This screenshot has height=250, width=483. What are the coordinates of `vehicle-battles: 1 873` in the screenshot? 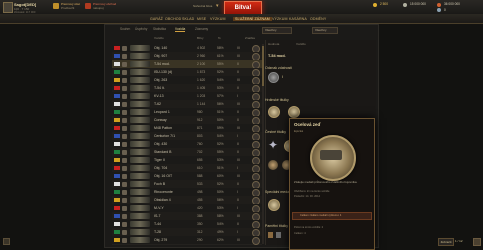 It's located at (201, 71).